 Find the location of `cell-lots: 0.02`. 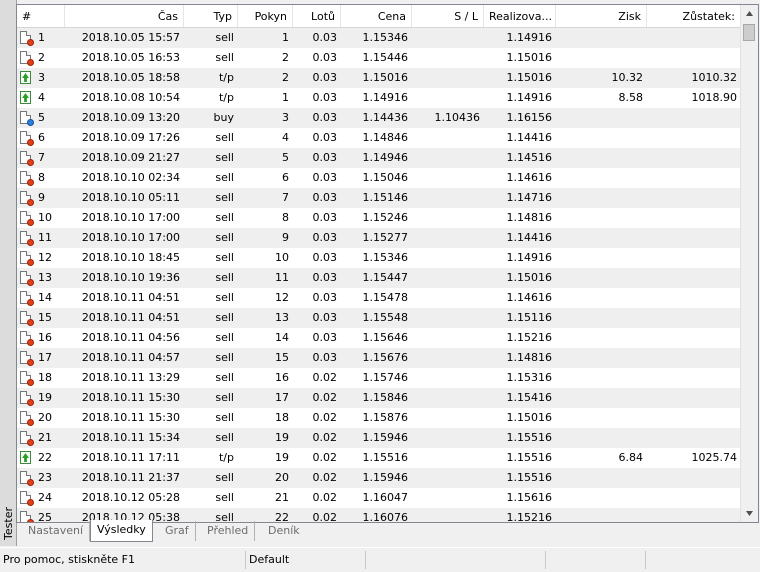

cell-lots: 0.02 is located at coordinates (325, 457).